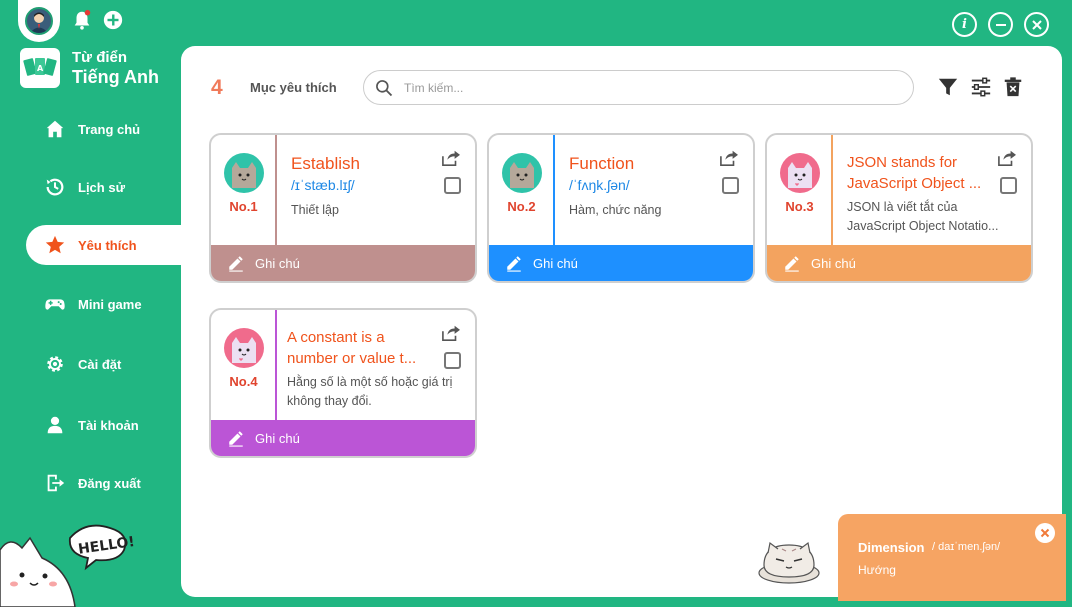 The height and width of the screenshot is (607, 1072). What do you see at coordinates (115, 76) in the screenshot?
I see `brand-line2: Tiếng Anh` at bounding box center [115, 76].